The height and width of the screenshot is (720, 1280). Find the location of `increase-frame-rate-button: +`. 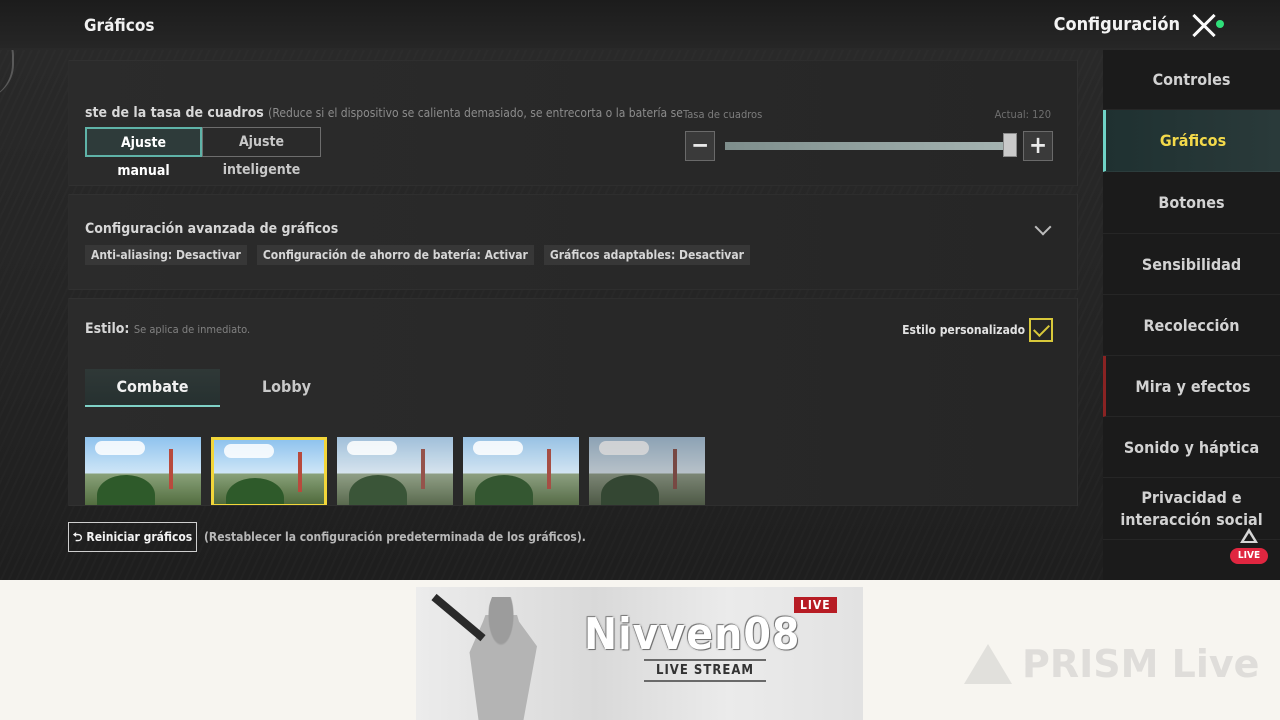

increase-frame-rate-button: + is located at coordinates (1038, 146).